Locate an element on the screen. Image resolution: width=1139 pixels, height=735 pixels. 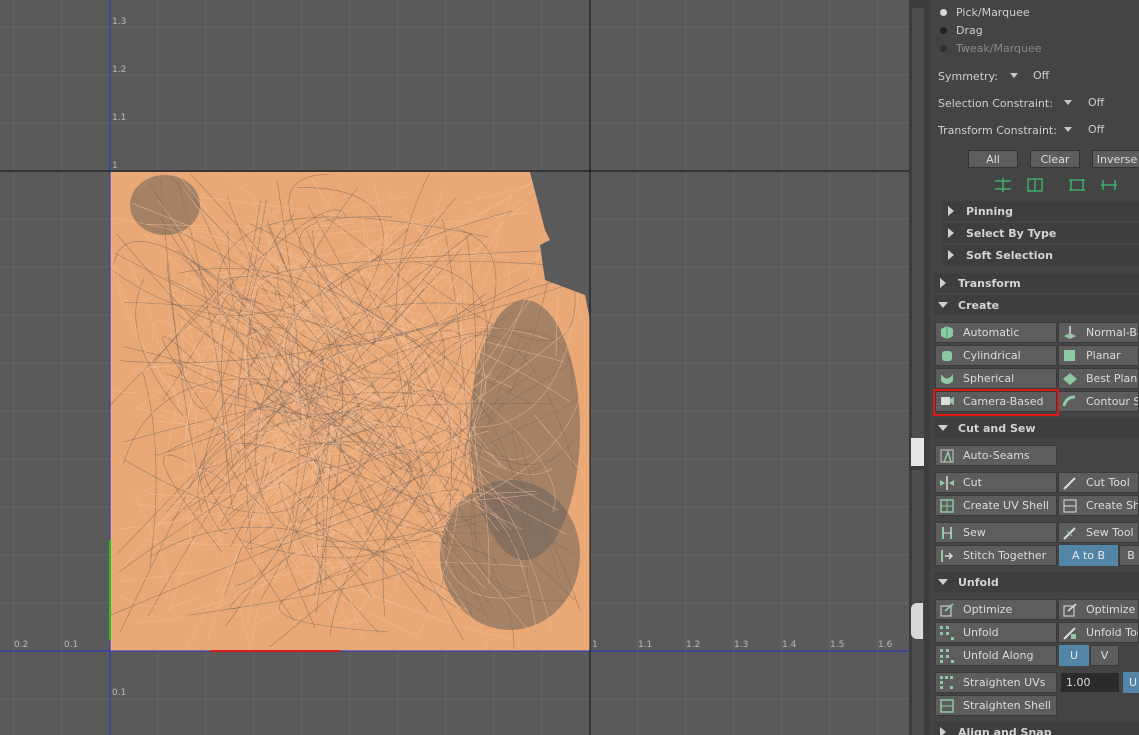
radio-drag: Drag is located at coordinates (961, 30).